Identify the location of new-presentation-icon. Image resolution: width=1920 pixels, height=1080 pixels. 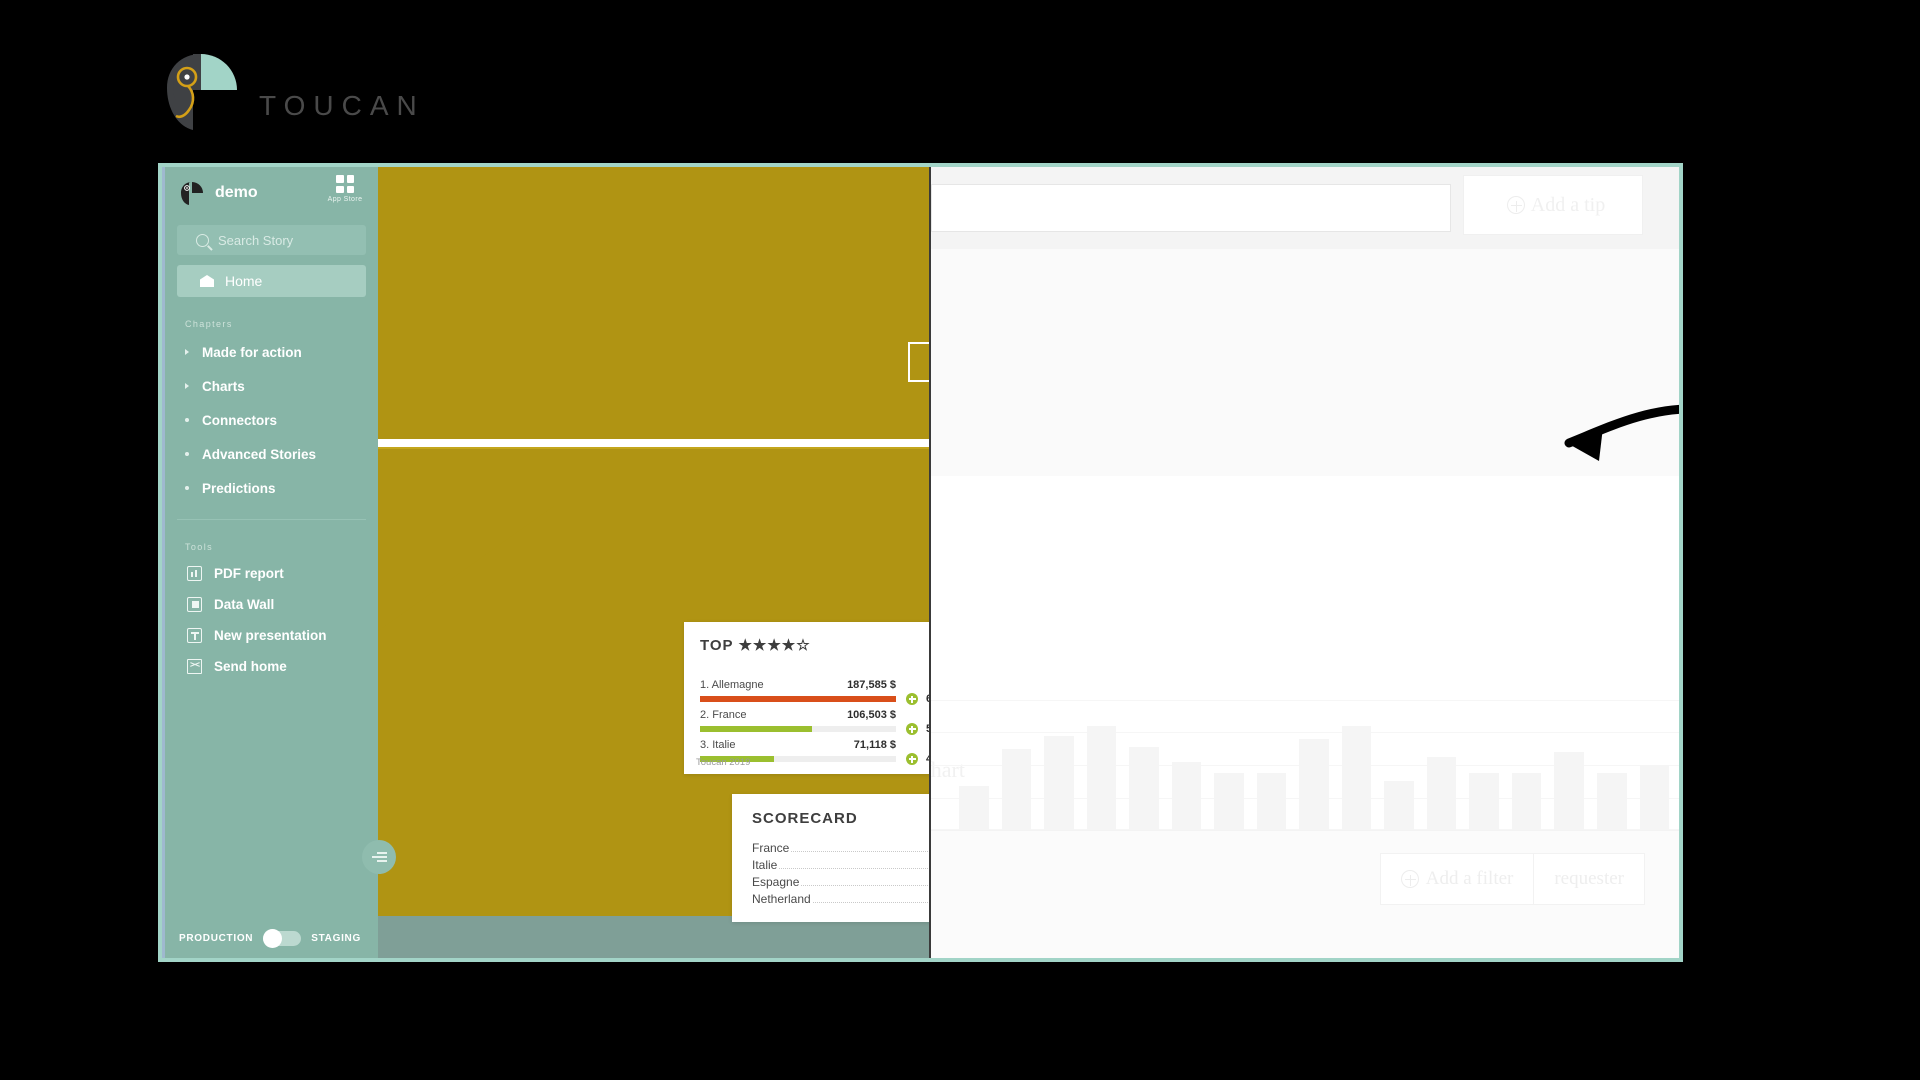
(194, 635).